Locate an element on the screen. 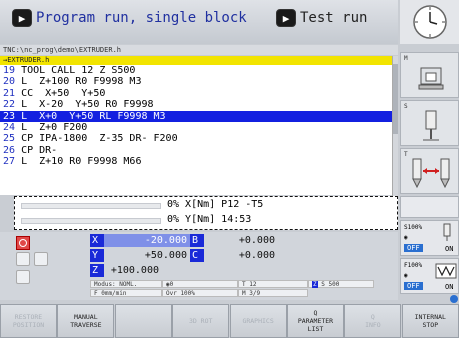 This screenshot has height=338, width=459. feed-override-on: ON is located at coordinates (449, 287).